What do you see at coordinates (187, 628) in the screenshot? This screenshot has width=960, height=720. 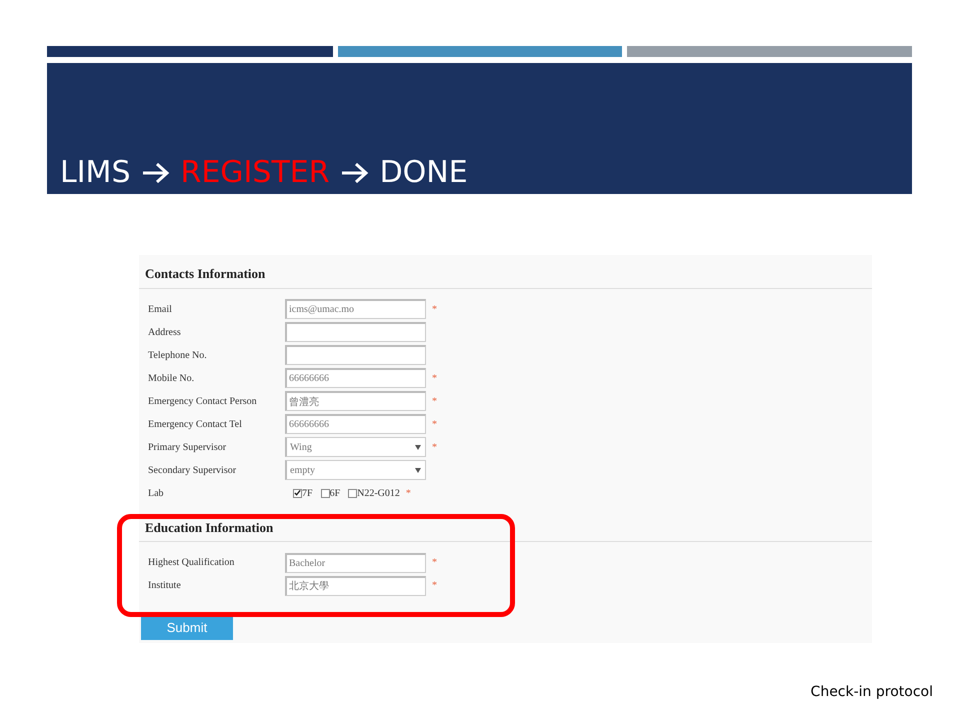 I see `submit-button: Submit` at bounding box center [187, 628].